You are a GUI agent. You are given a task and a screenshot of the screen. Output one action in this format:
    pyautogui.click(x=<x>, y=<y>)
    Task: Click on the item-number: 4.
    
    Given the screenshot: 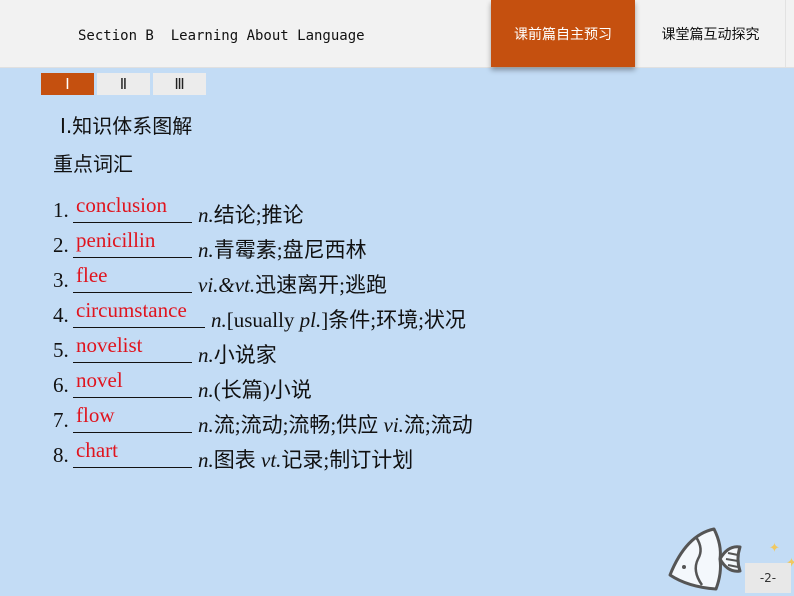 What is the action you would take?
    pyautogui.click(x=61, y=315)
    